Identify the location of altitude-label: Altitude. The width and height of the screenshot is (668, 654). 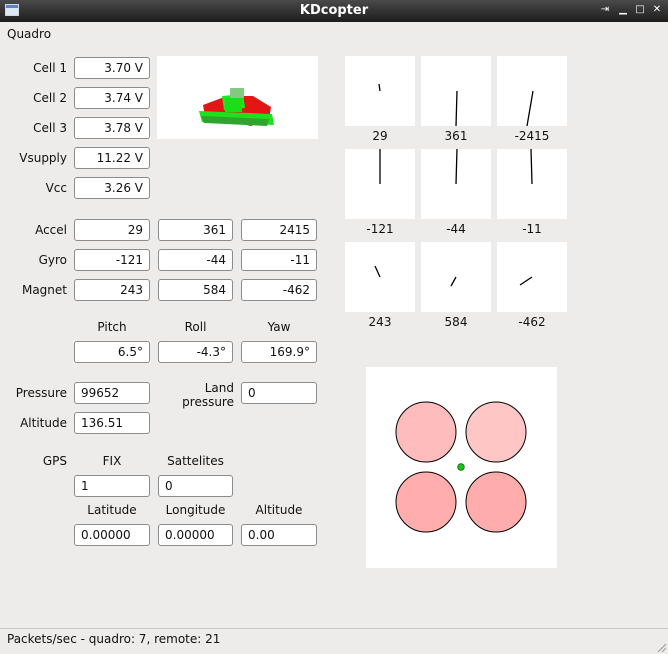
(43, 423).